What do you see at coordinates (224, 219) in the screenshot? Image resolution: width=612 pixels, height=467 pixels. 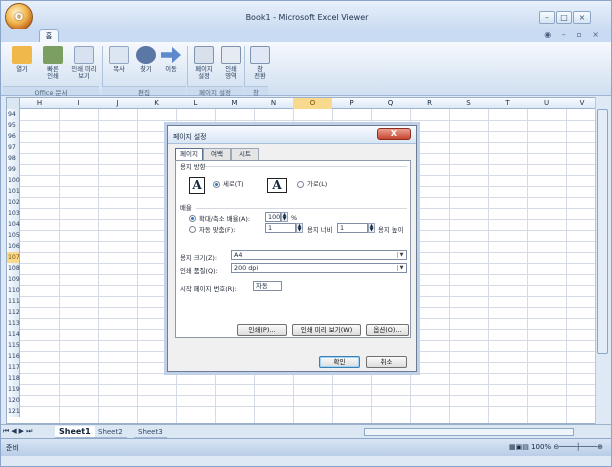 I see `adjust-label: 확대/축소 배율(A):` at bounding box center [224, 219].